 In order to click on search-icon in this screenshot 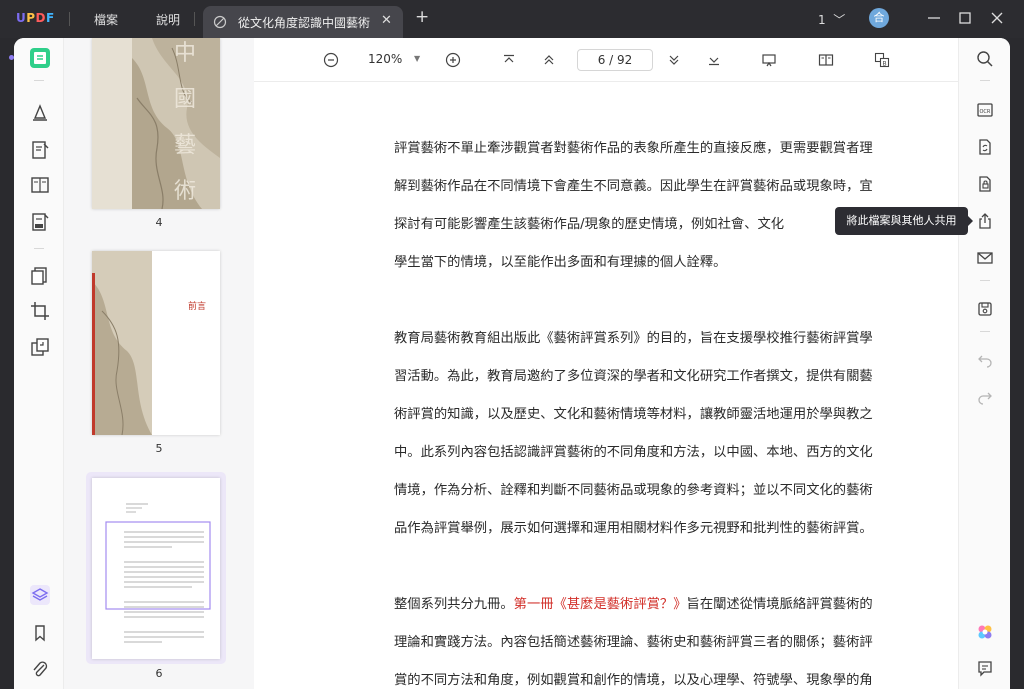, I will do `click(985, 59)`.